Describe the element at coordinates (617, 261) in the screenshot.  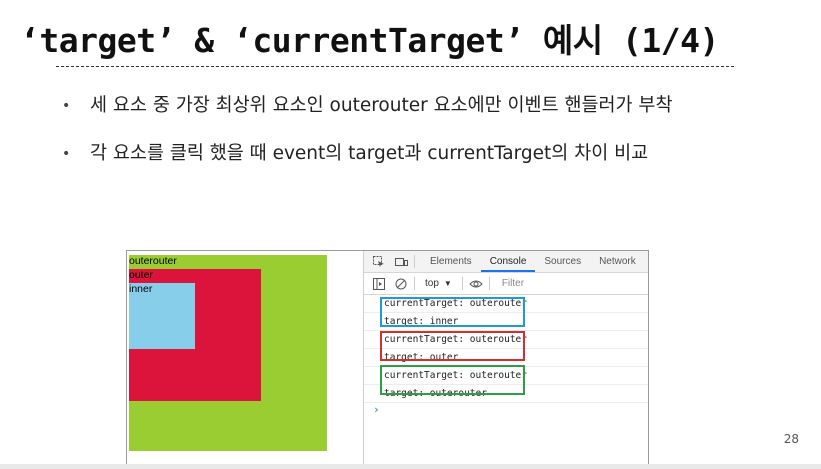
I see `tab-network: Network` at that location.